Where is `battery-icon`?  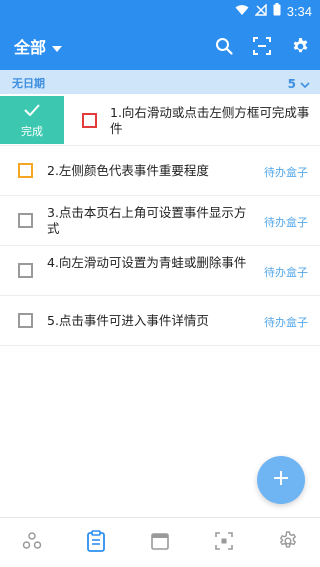
battery-icon is located at coordinates (277, 11).